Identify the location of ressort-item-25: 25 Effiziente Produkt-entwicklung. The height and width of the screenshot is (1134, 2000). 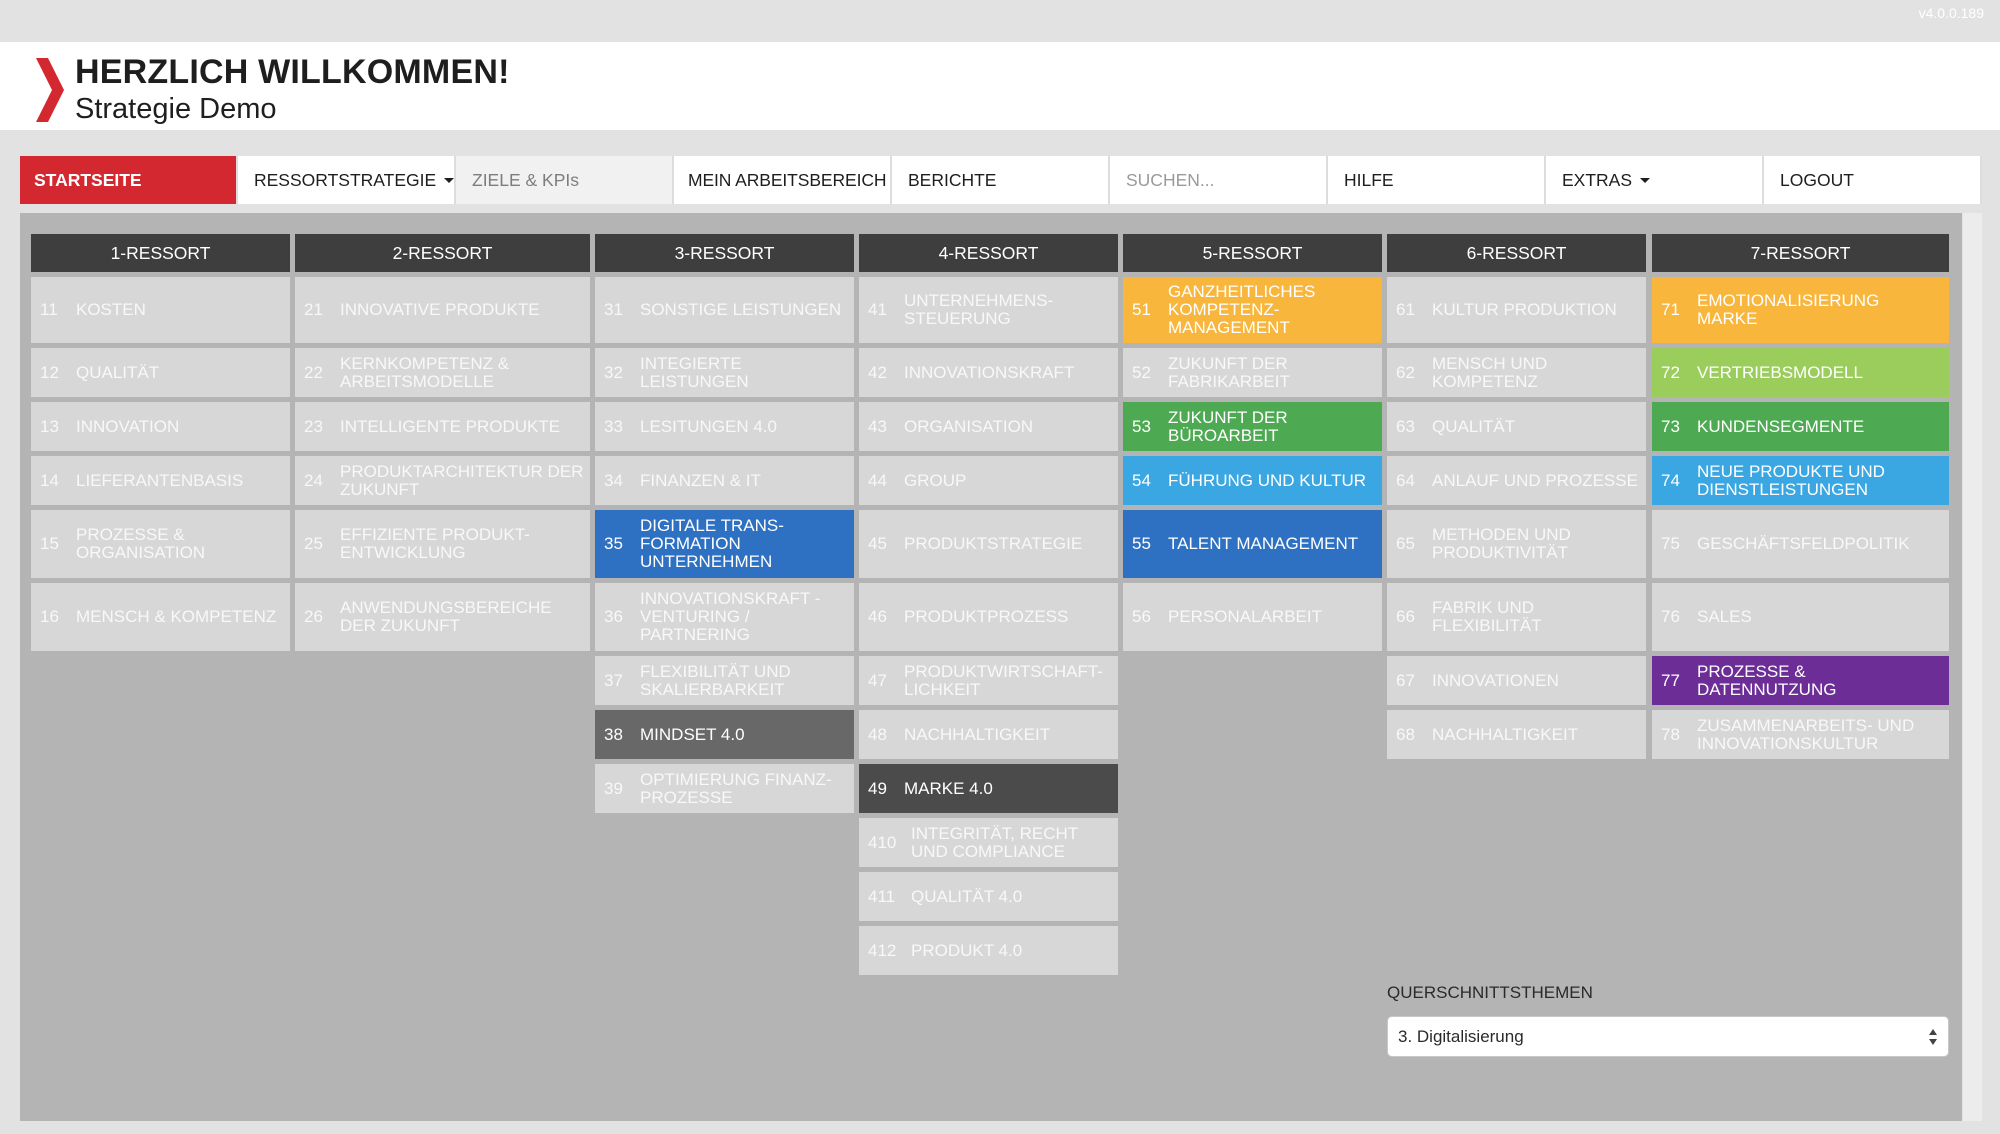
(442, 544).